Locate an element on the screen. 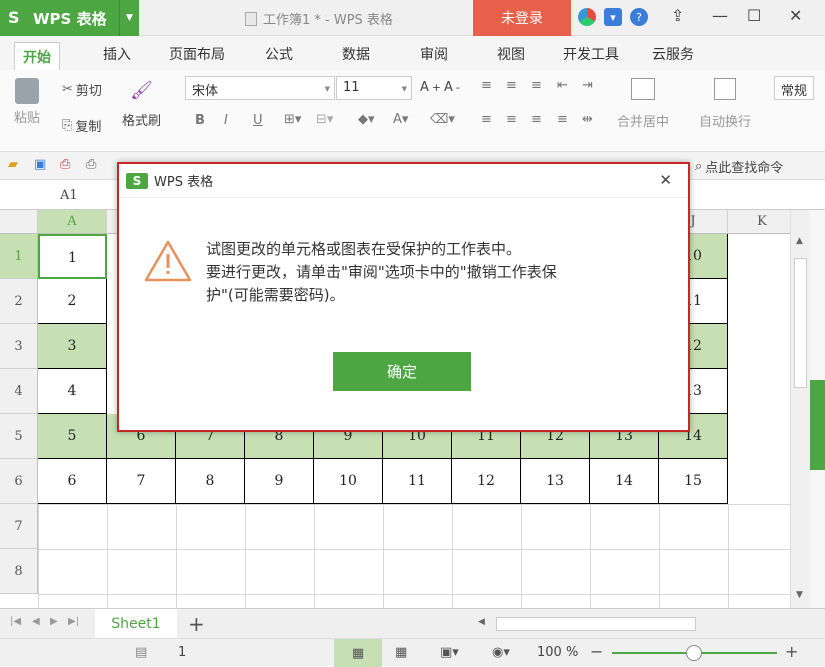  row-header-7: 7 is located at coordinates (19, 526).